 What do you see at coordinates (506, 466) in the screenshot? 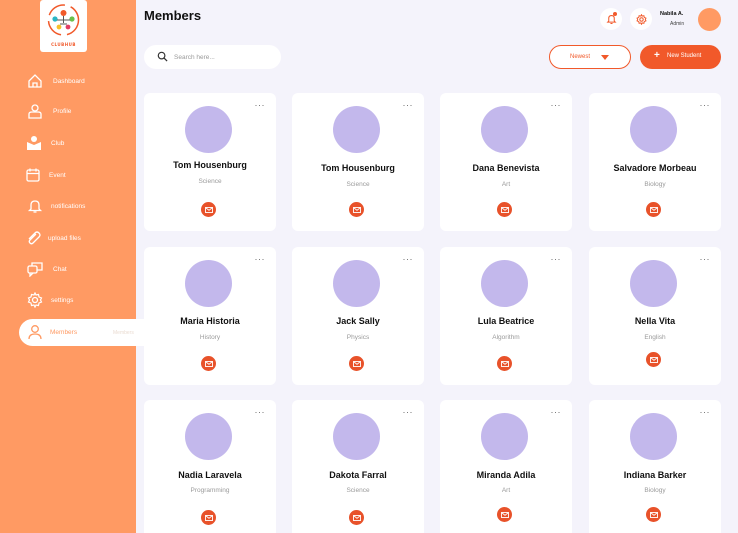
I see `member-card: ··· Miranda Adila Art` at bounding box center [506, 466].